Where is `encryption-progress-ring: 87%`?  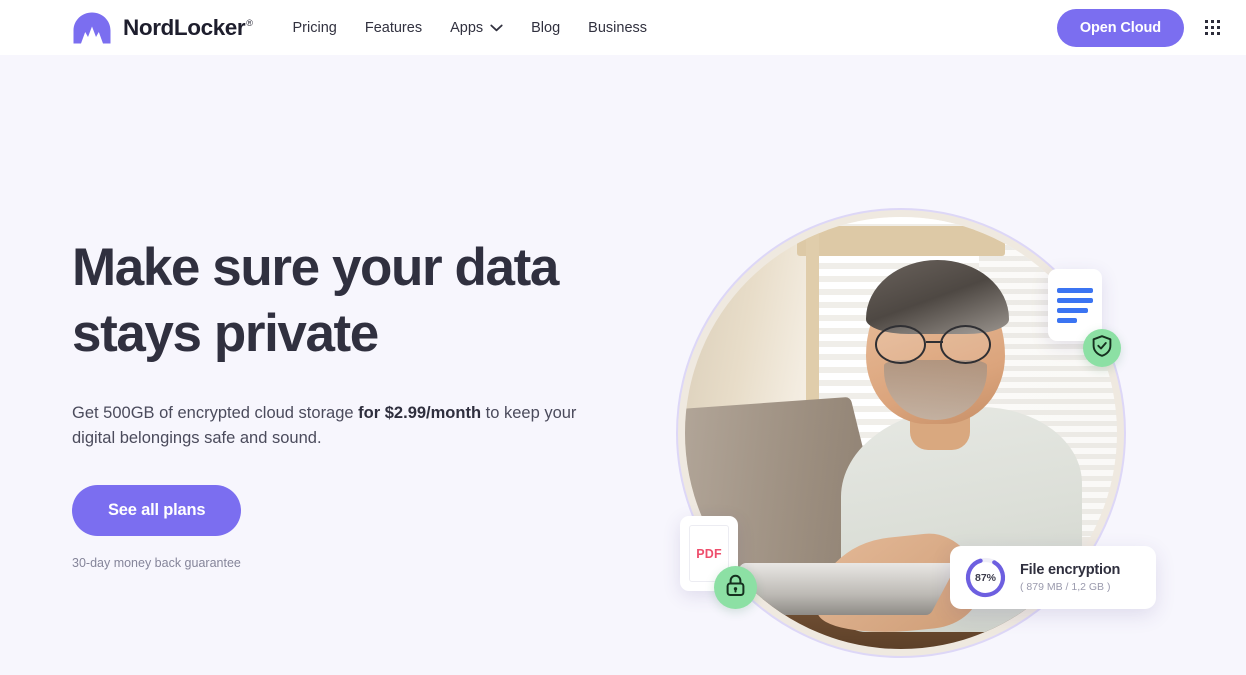
encryption-progress-ring: 87% is located at coordinates (985, 577).